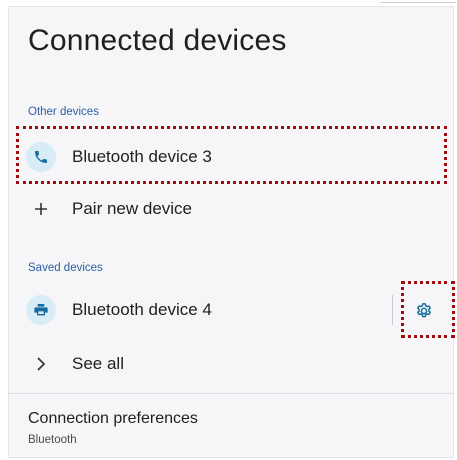  What do you see at coordinates (232, 157) in the screenshot?
I see `device-row-bluetooth-3: Bluetooth device 3` at bounding box center [232, 157].